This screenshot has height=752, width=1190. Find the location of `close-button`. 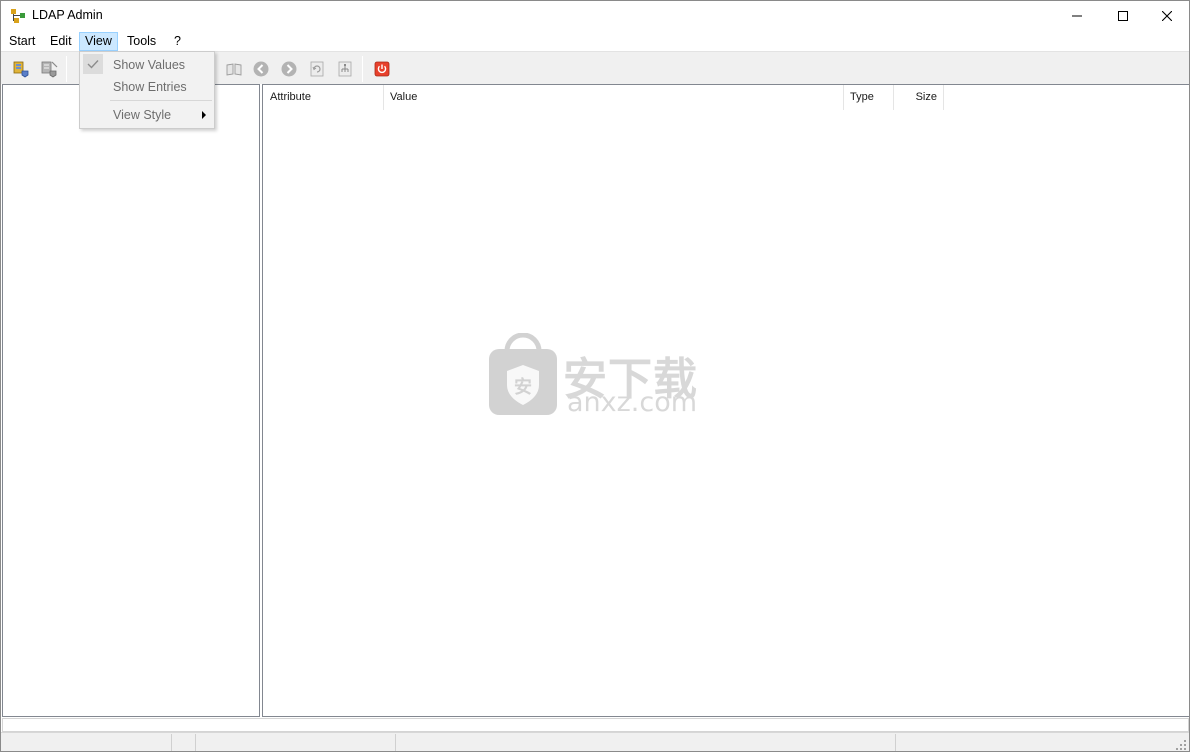

close-button is located at coordinates (1166, 16).